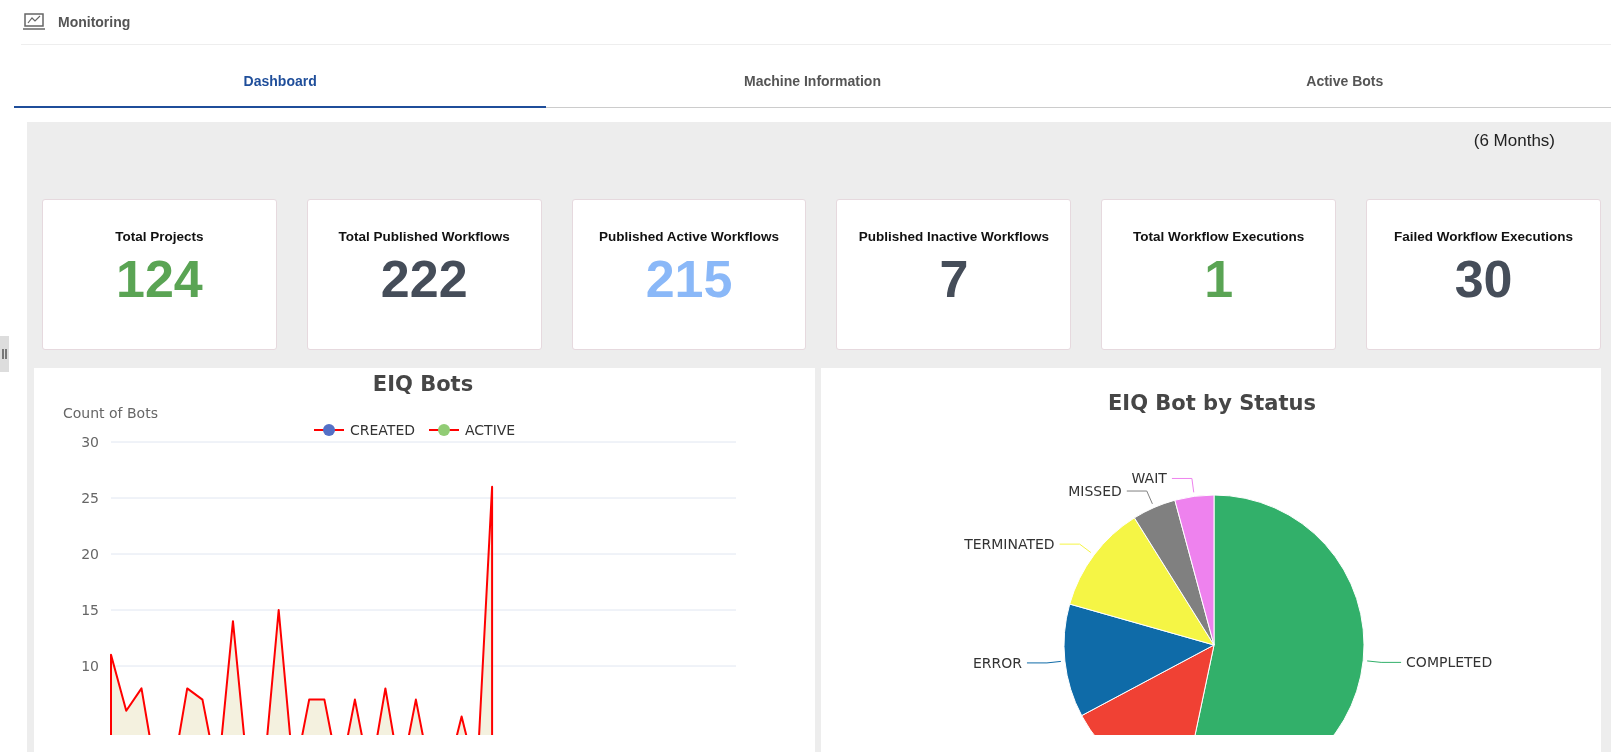 This screenshot has width=1611, height=752. Describe the element at coordinates (954, 236) in the screenshot. I see `stat-label: Published Inactive Workflows` at that location.